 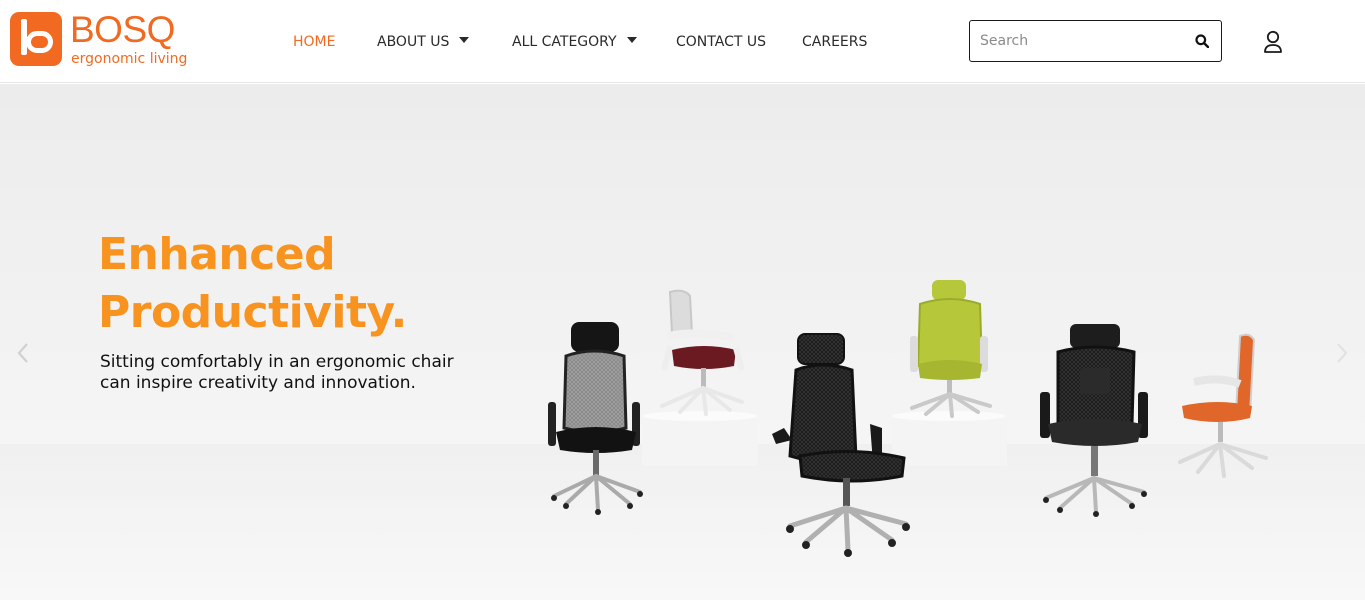 I want to click on nav-item-home: HOME, so click(x=314, y=42).